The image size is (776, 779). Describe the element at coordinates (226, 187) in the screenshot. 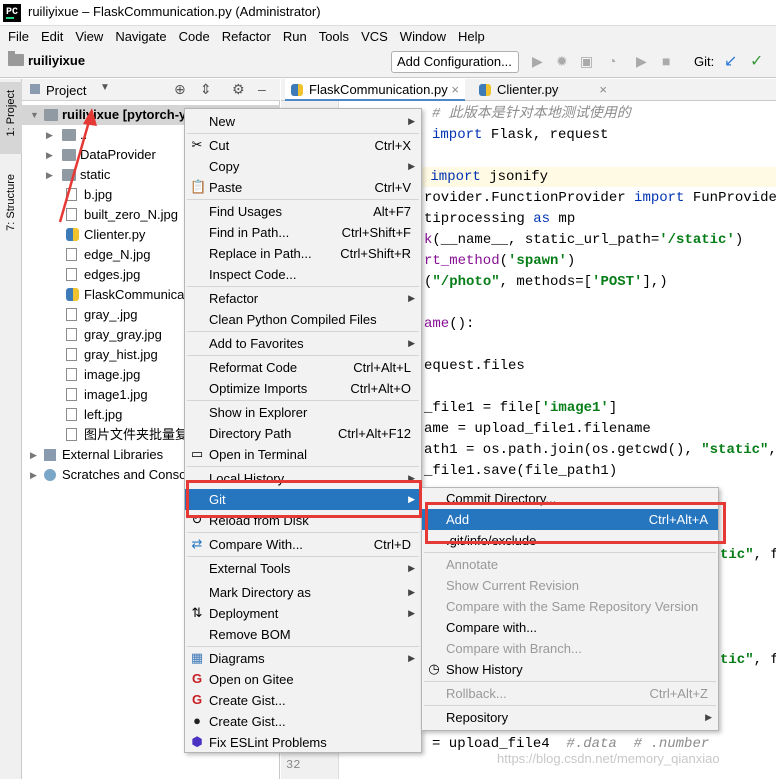

I see `menu-item-label: Paste` at that location.